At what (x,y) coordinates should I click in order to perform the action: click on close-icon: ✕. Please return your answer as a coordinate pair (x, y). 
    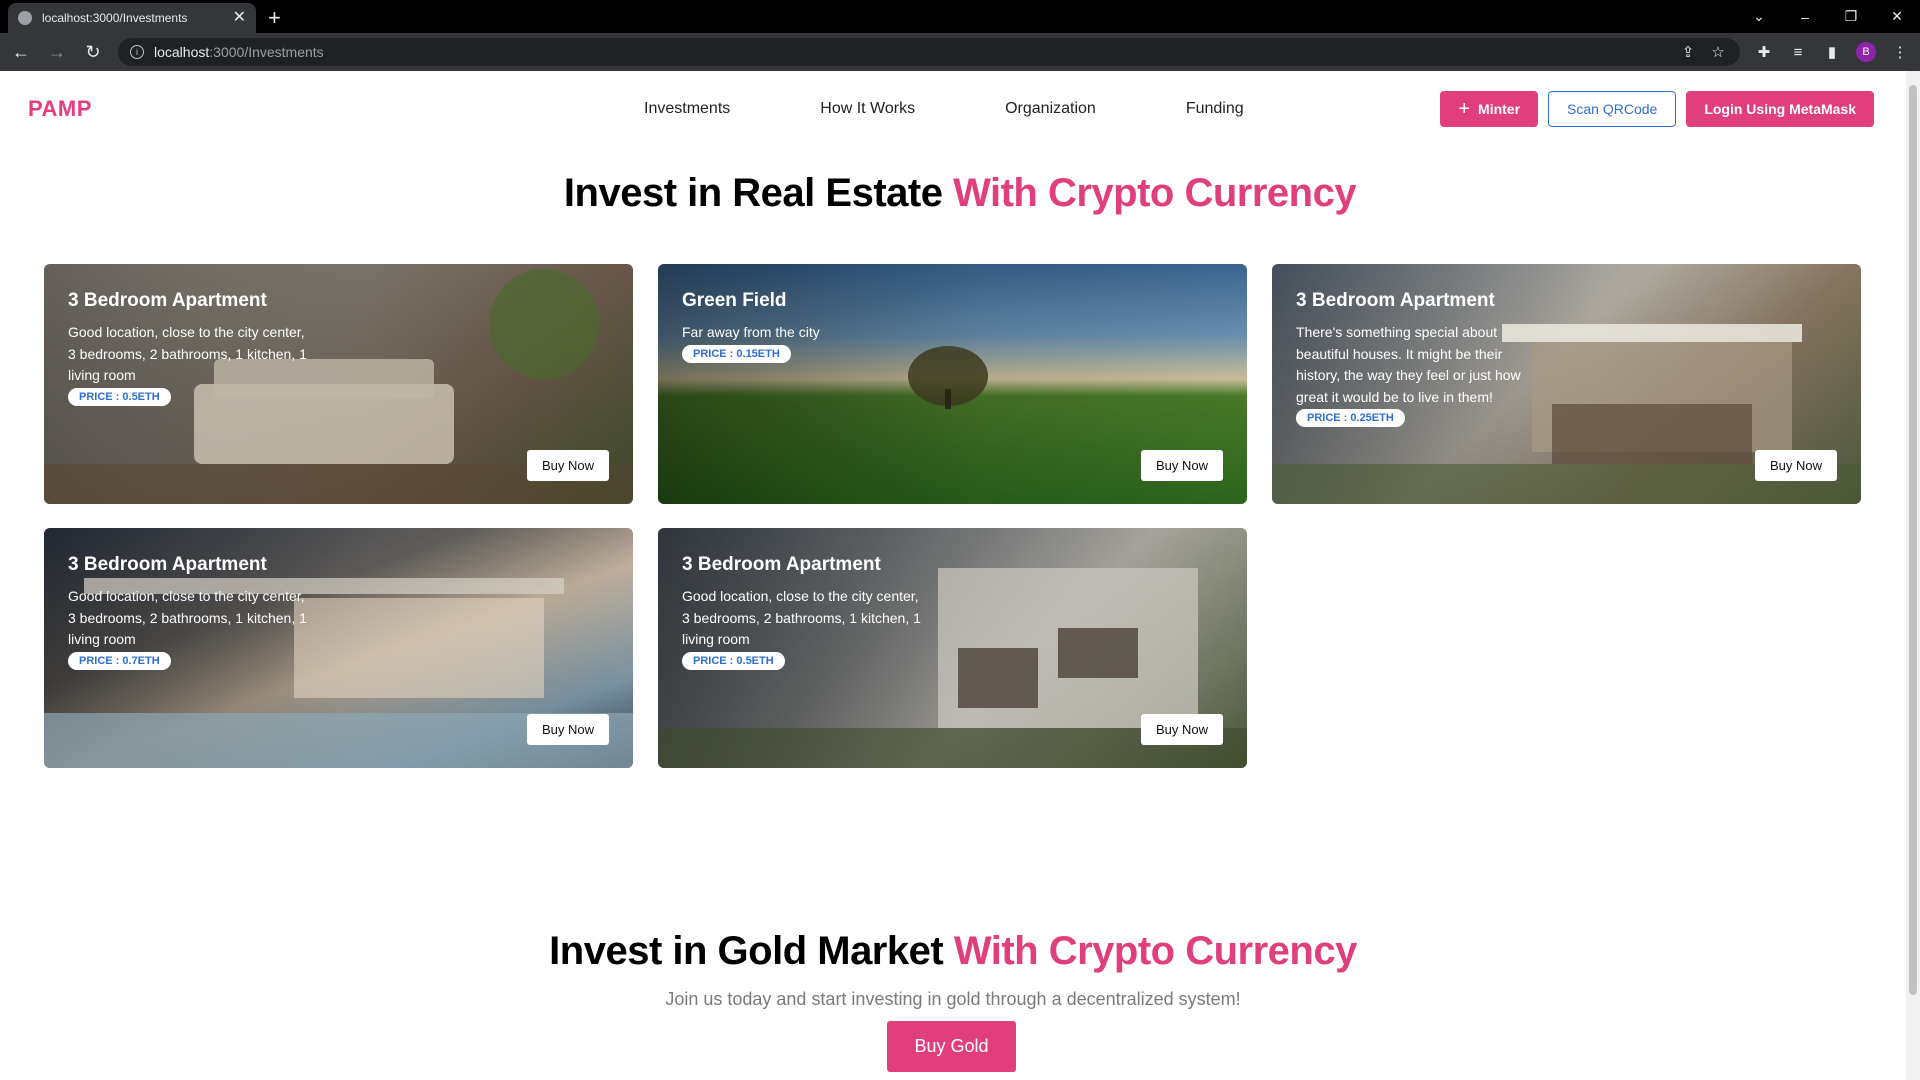
    Looking at the image, I should click on (239, 18).